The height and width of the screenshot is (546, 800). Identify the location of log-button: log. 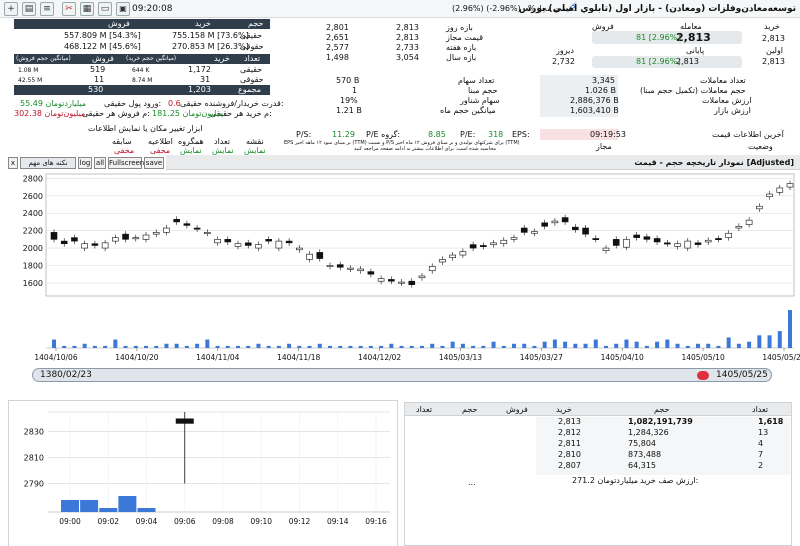
(85, 163).